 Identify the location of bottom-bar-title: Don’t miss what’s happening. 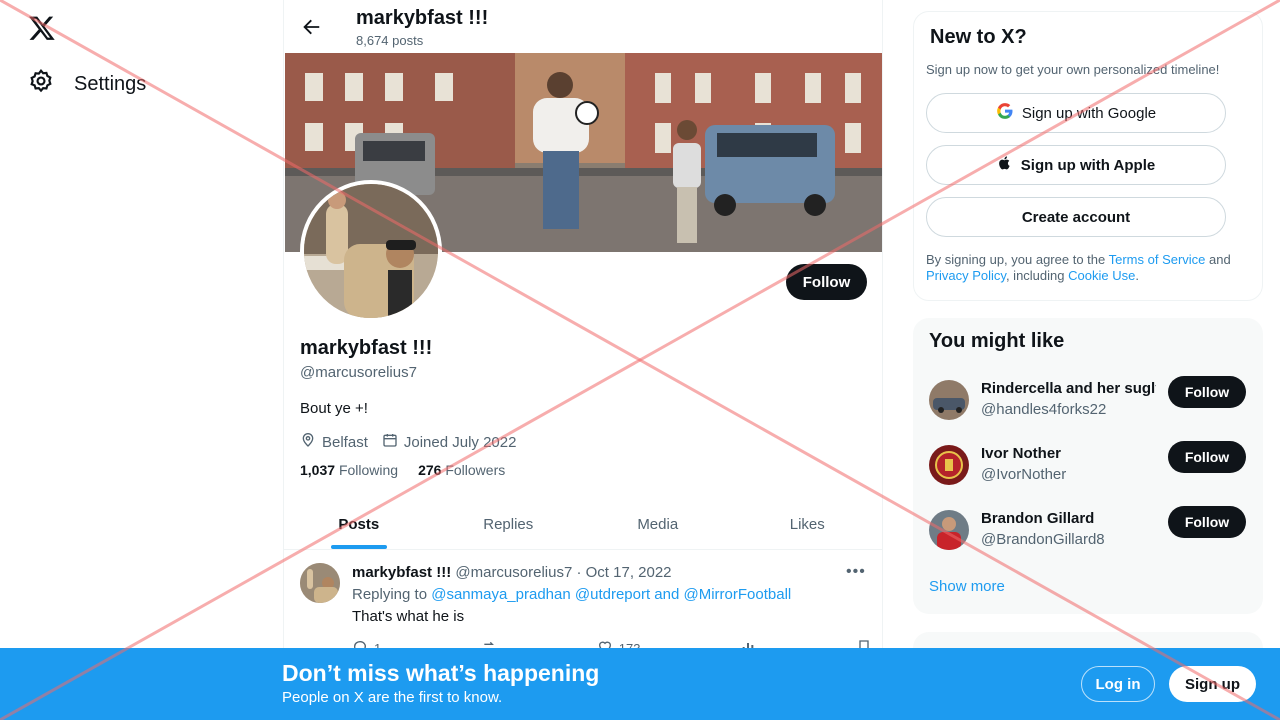
(441, 673).